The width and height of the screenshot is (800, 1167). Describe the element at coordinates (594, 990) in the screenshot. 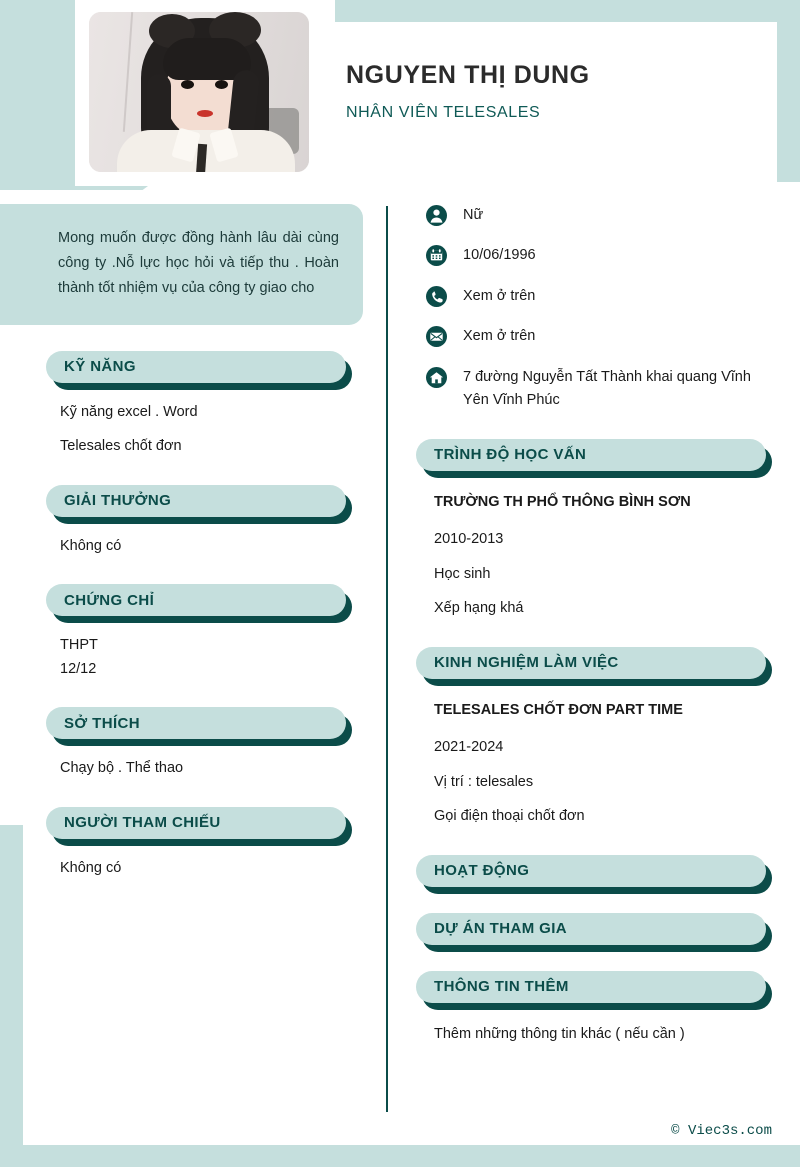

I see `section-header-additional-info: THÔNG TIN THÊM` at that location.